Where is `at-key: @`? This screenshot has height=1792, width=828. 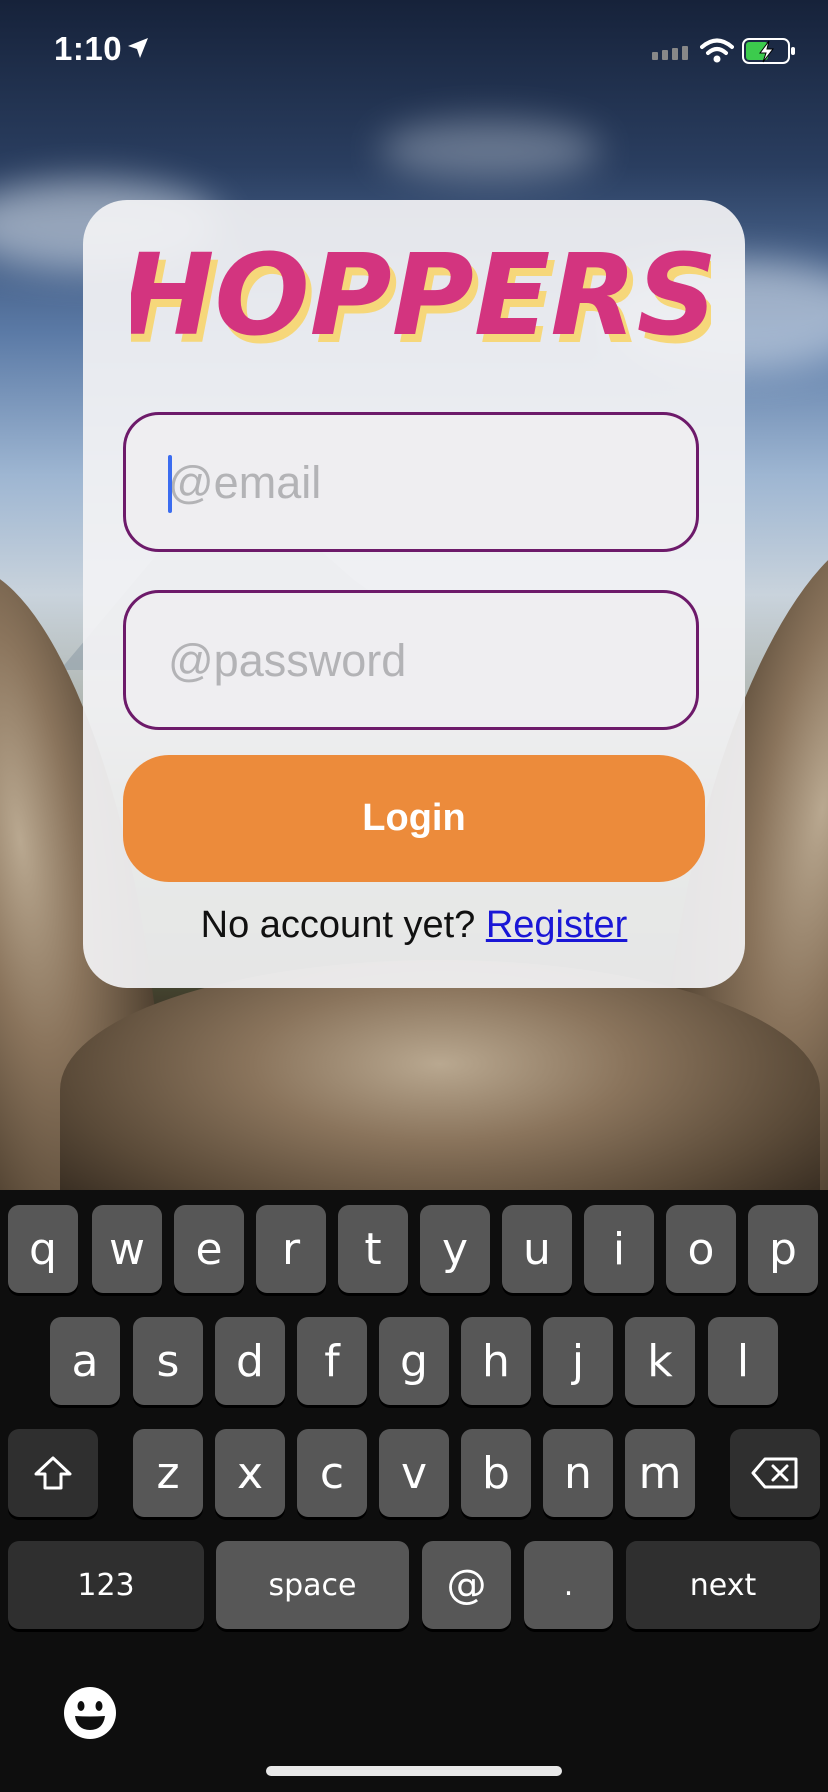 at-key: @ is located at coordinates (466, 1585).